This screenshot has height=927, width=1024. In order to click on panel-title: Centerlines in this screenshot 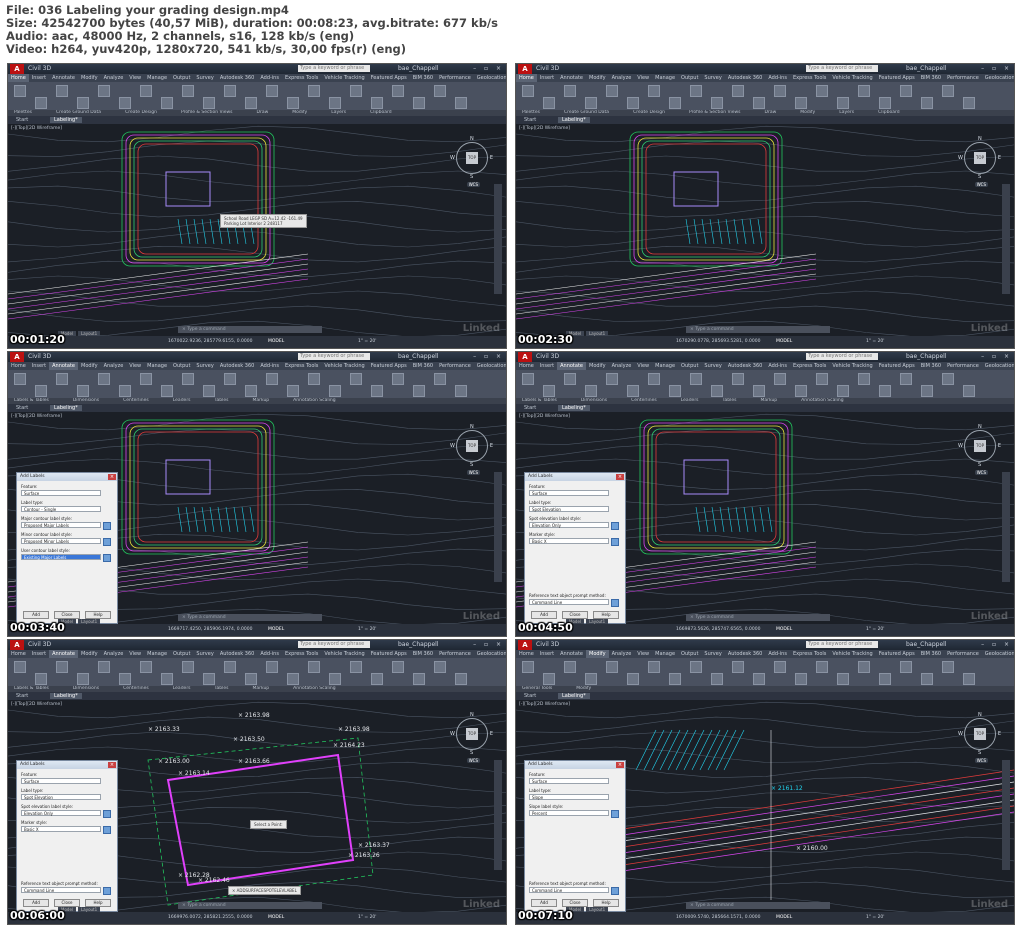, I will do `click(136, 688)`.